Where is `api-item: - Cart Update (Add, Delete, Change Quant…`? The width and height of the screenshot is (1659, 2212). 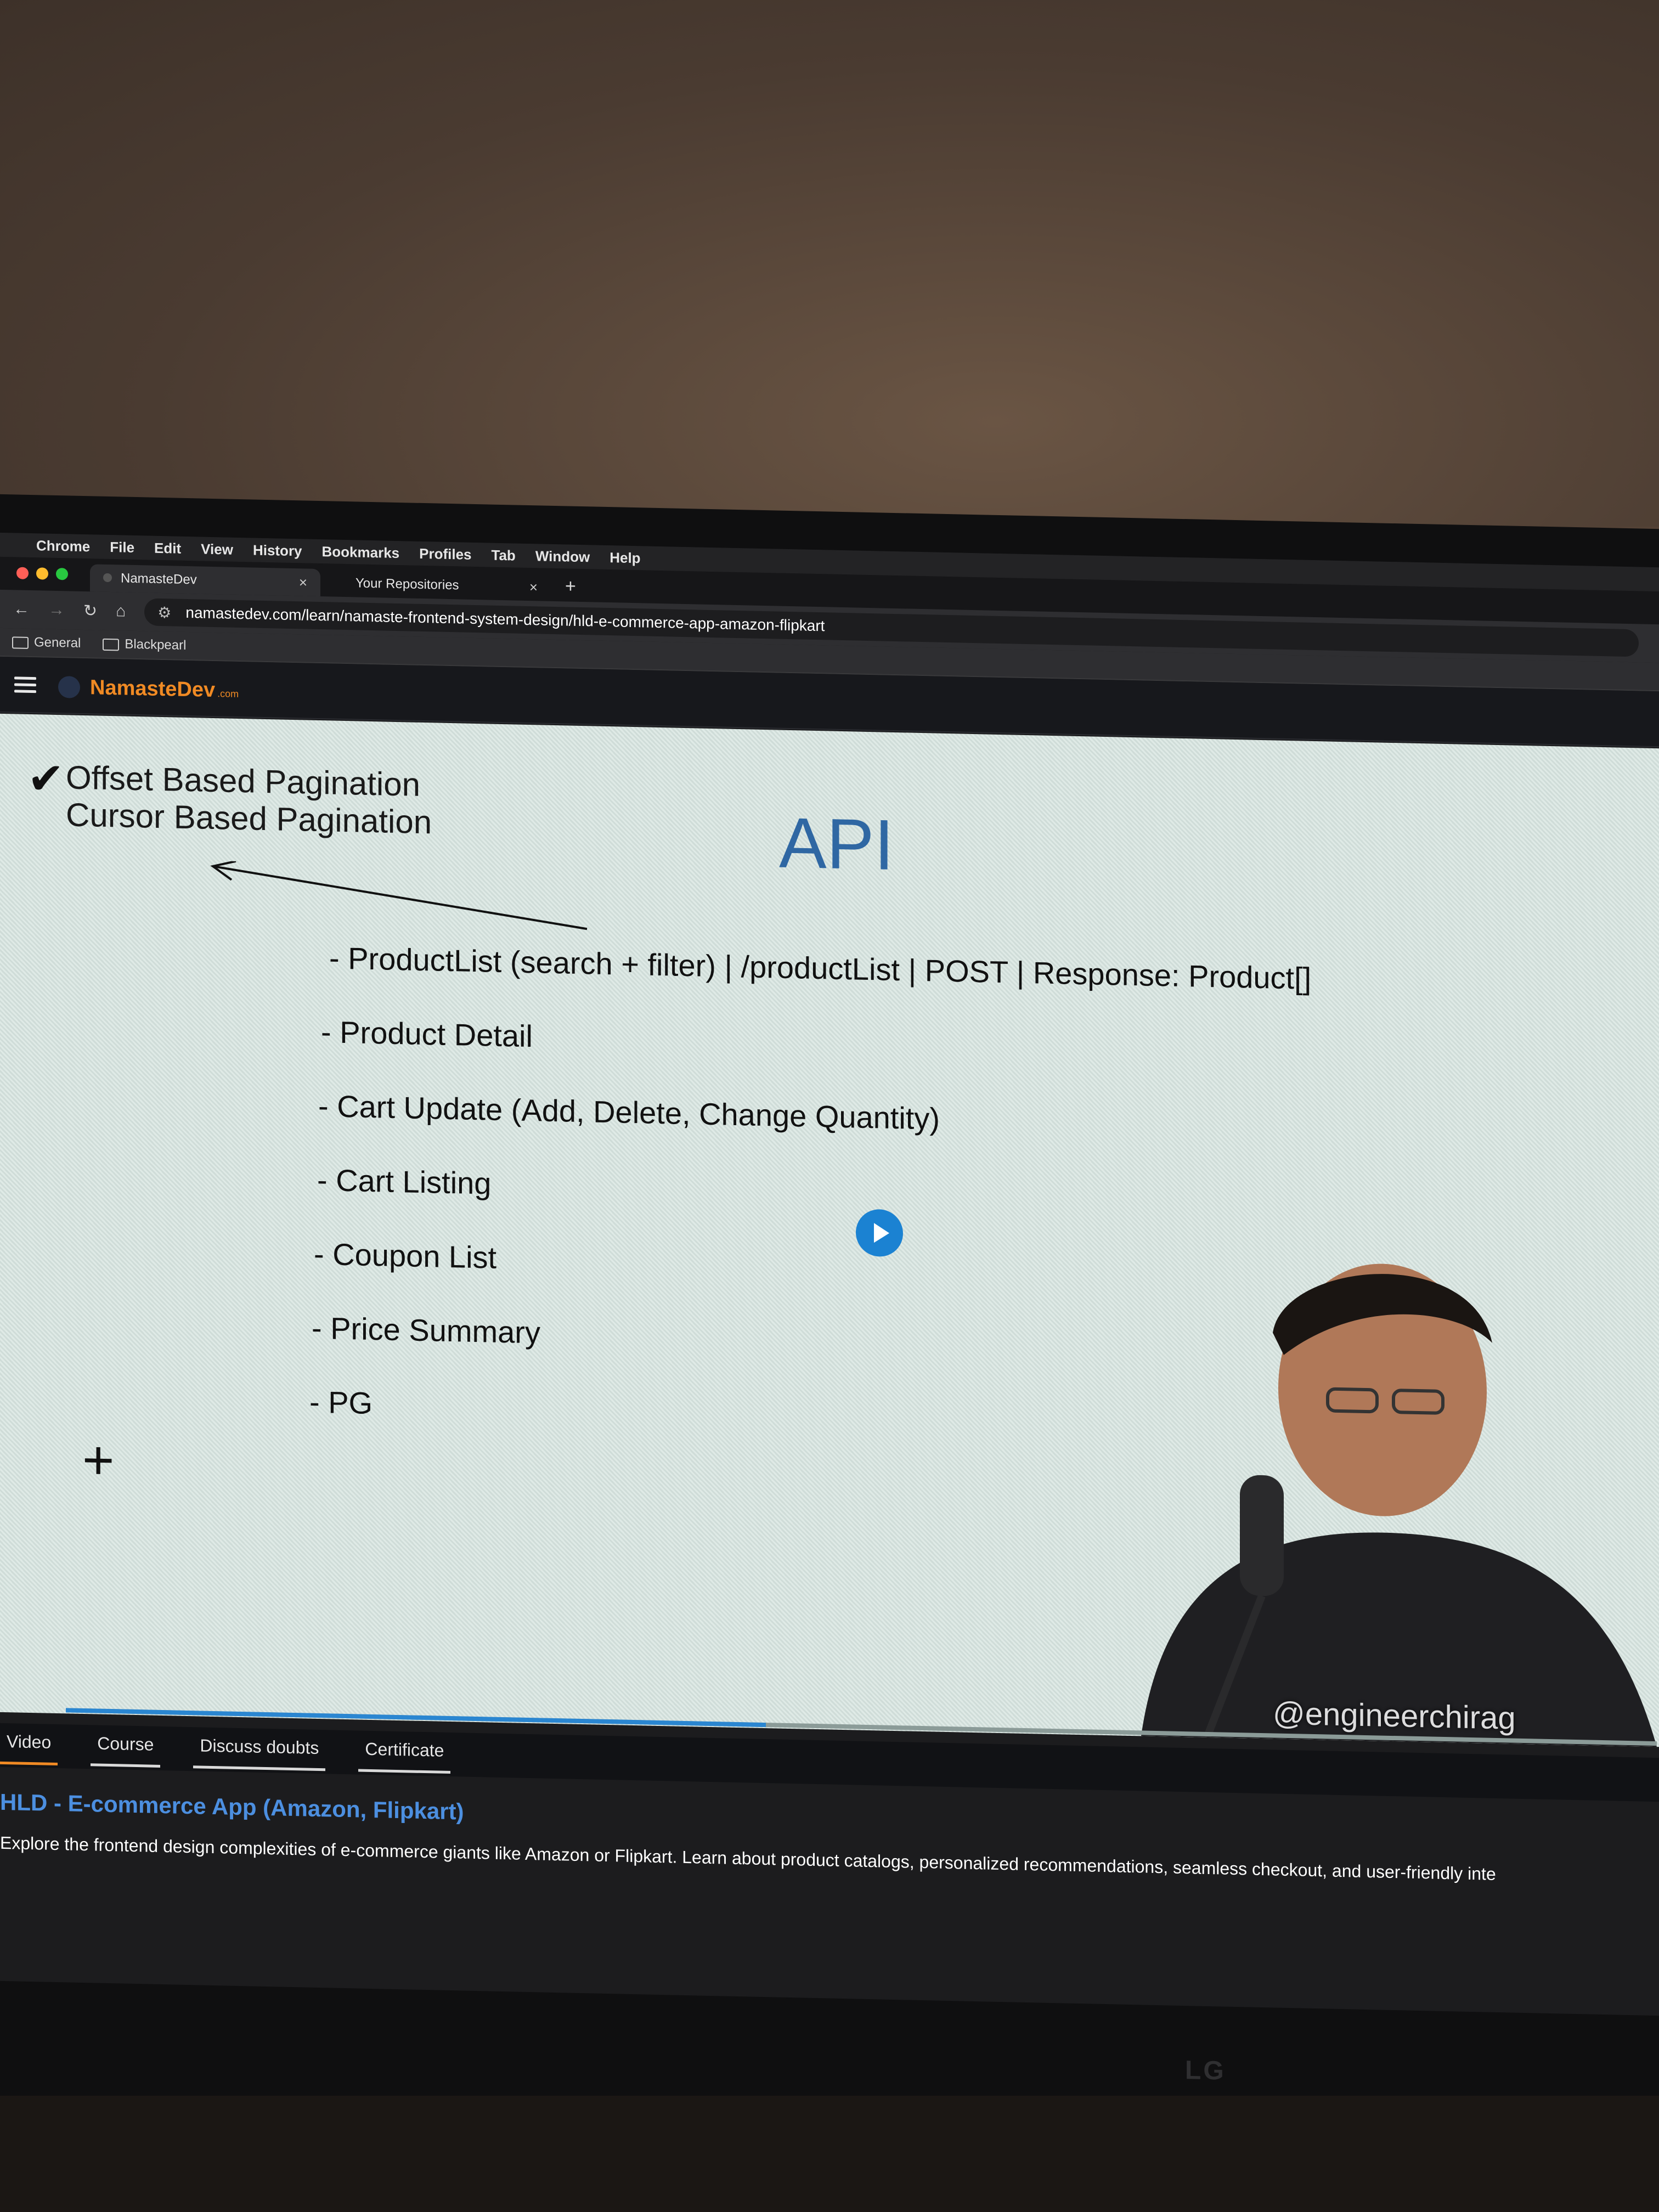 api-item: - Cart Update (Add, Delete, Change Quant… is located at coordinates (629, 1112).